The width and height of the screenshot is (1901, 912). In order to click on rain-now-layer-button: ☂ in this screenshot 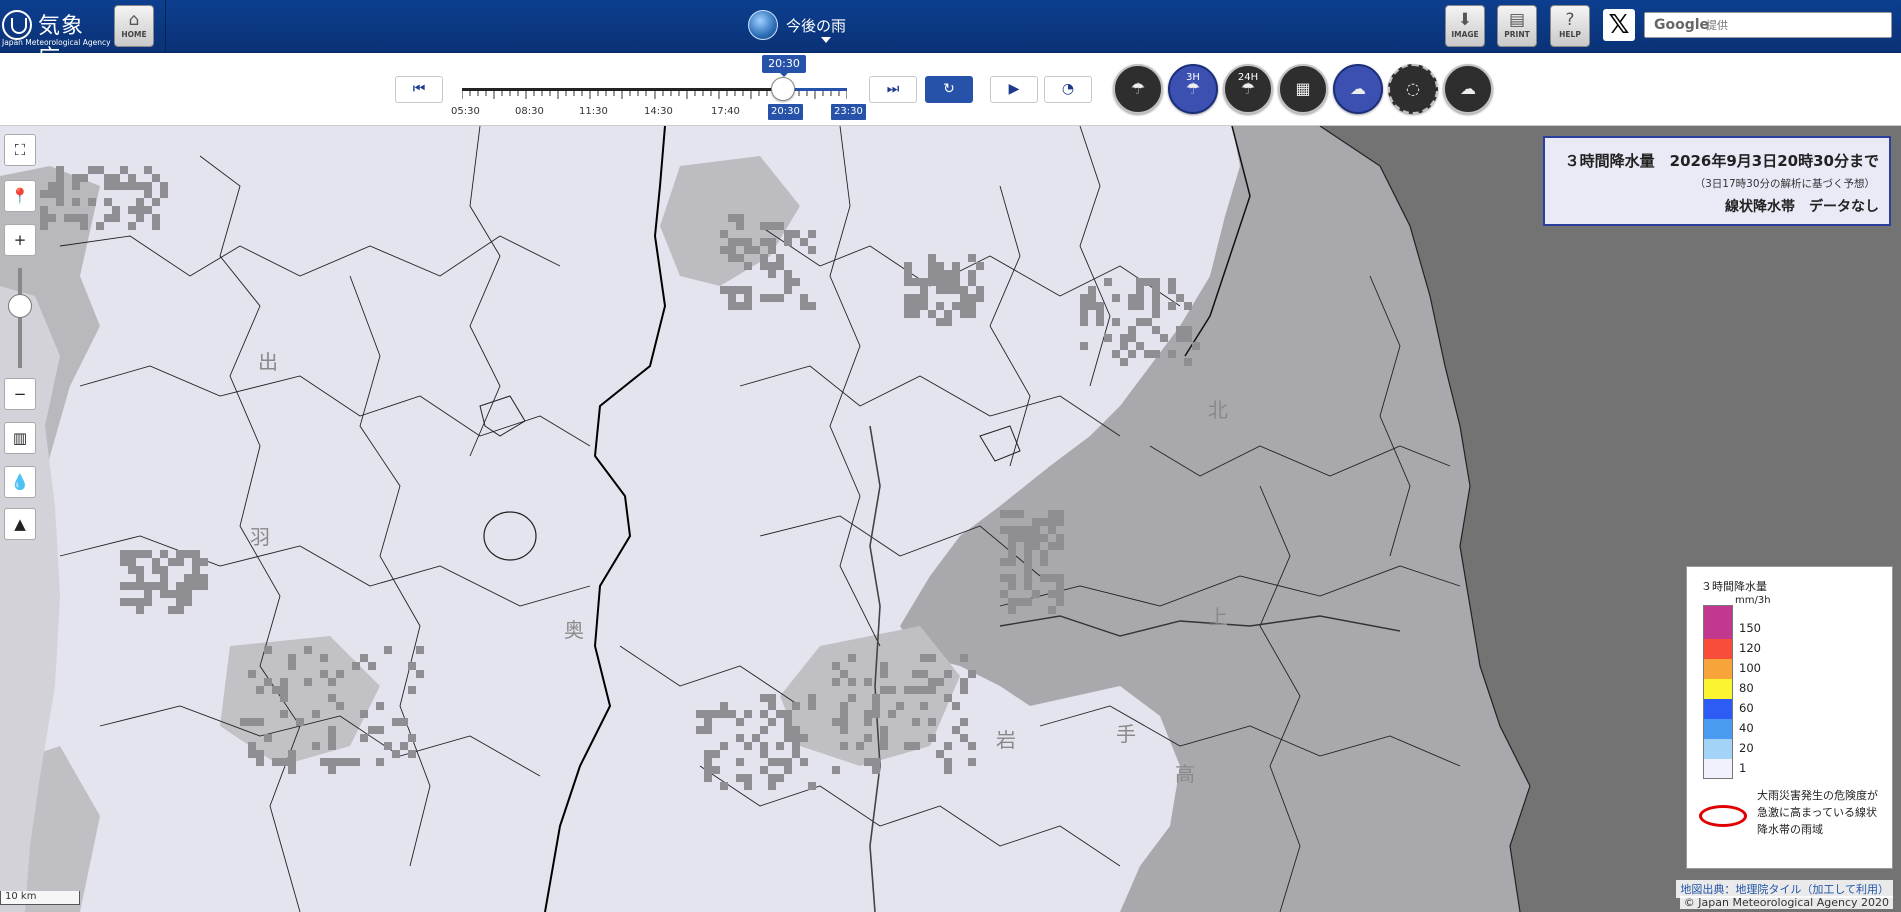, I will do `click(1138, 89)`.